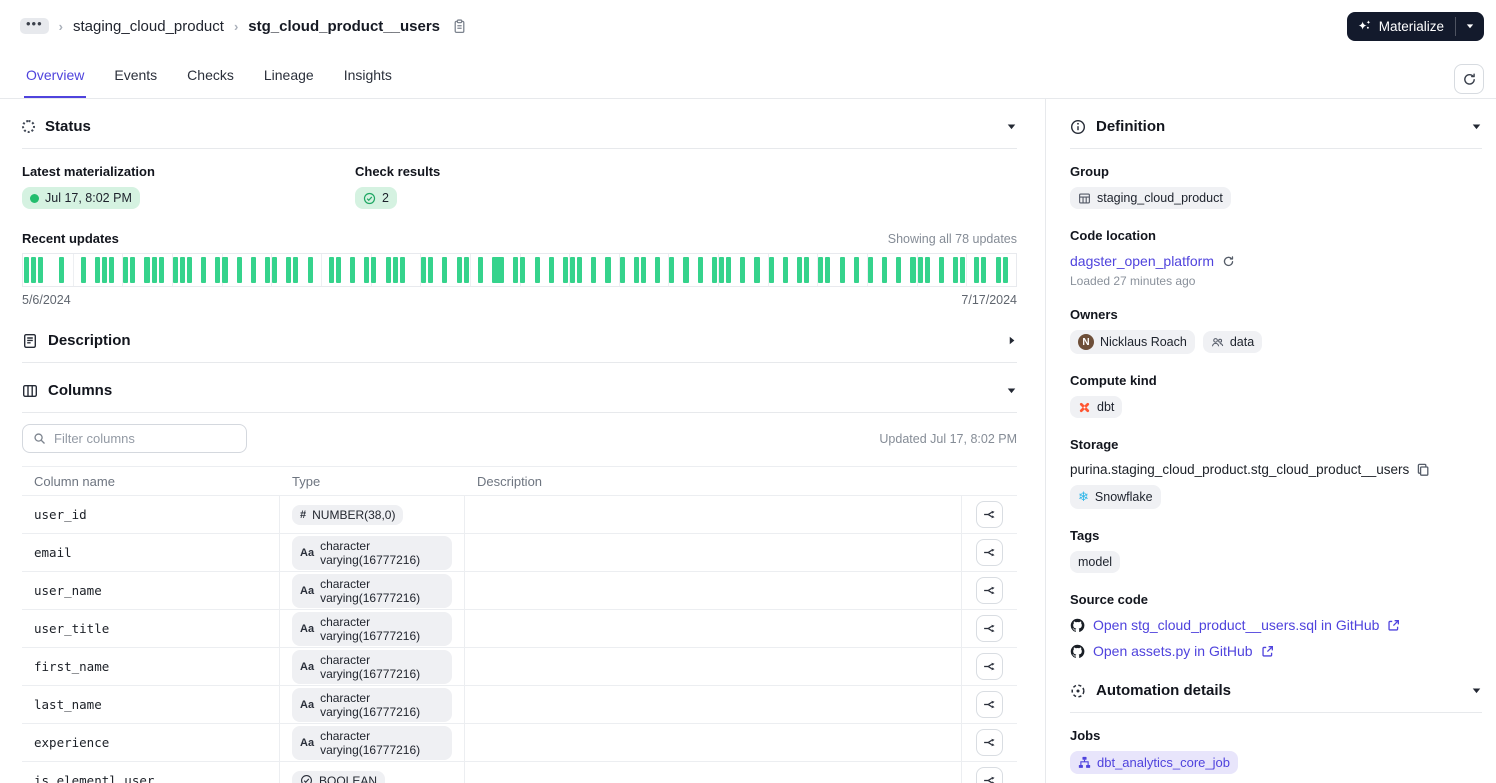 The width and height of the screenshot is (1496, 783). What do you see at coordinates (1142, 261) in the screenshot?
I see `code-location-link: dagster_open_platform` at bounding box center [1142, 261].